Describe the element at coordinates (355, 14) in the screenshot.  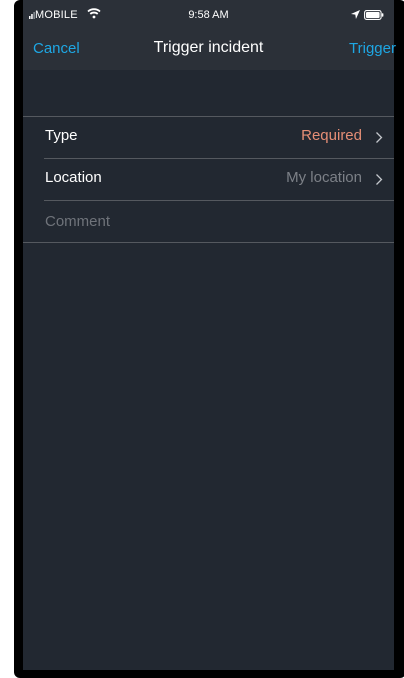
I see `location-arrow-icon` at that location.